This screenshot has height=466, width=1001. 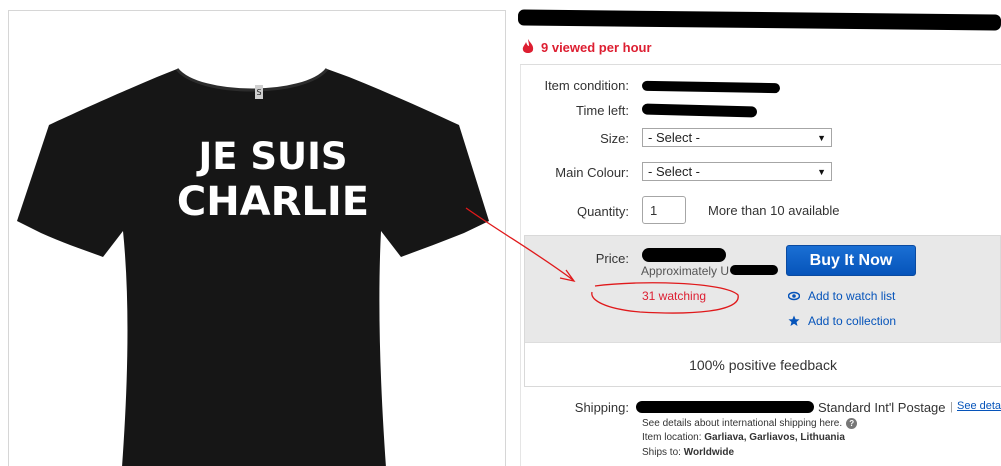 I want to click on ships-to-label: Ships to:, so click(x=661, y=452).